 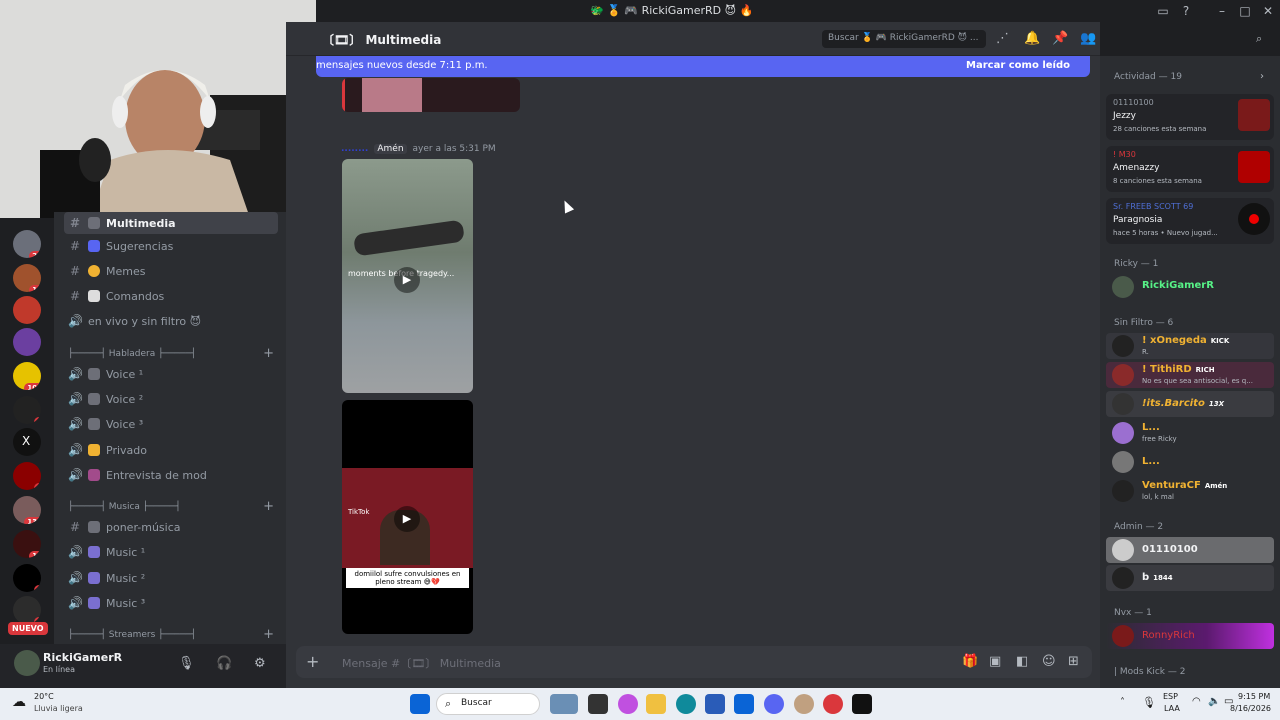 I want to click on voice-channel-music: 🔊 Music ², so click(x=171, y=578).